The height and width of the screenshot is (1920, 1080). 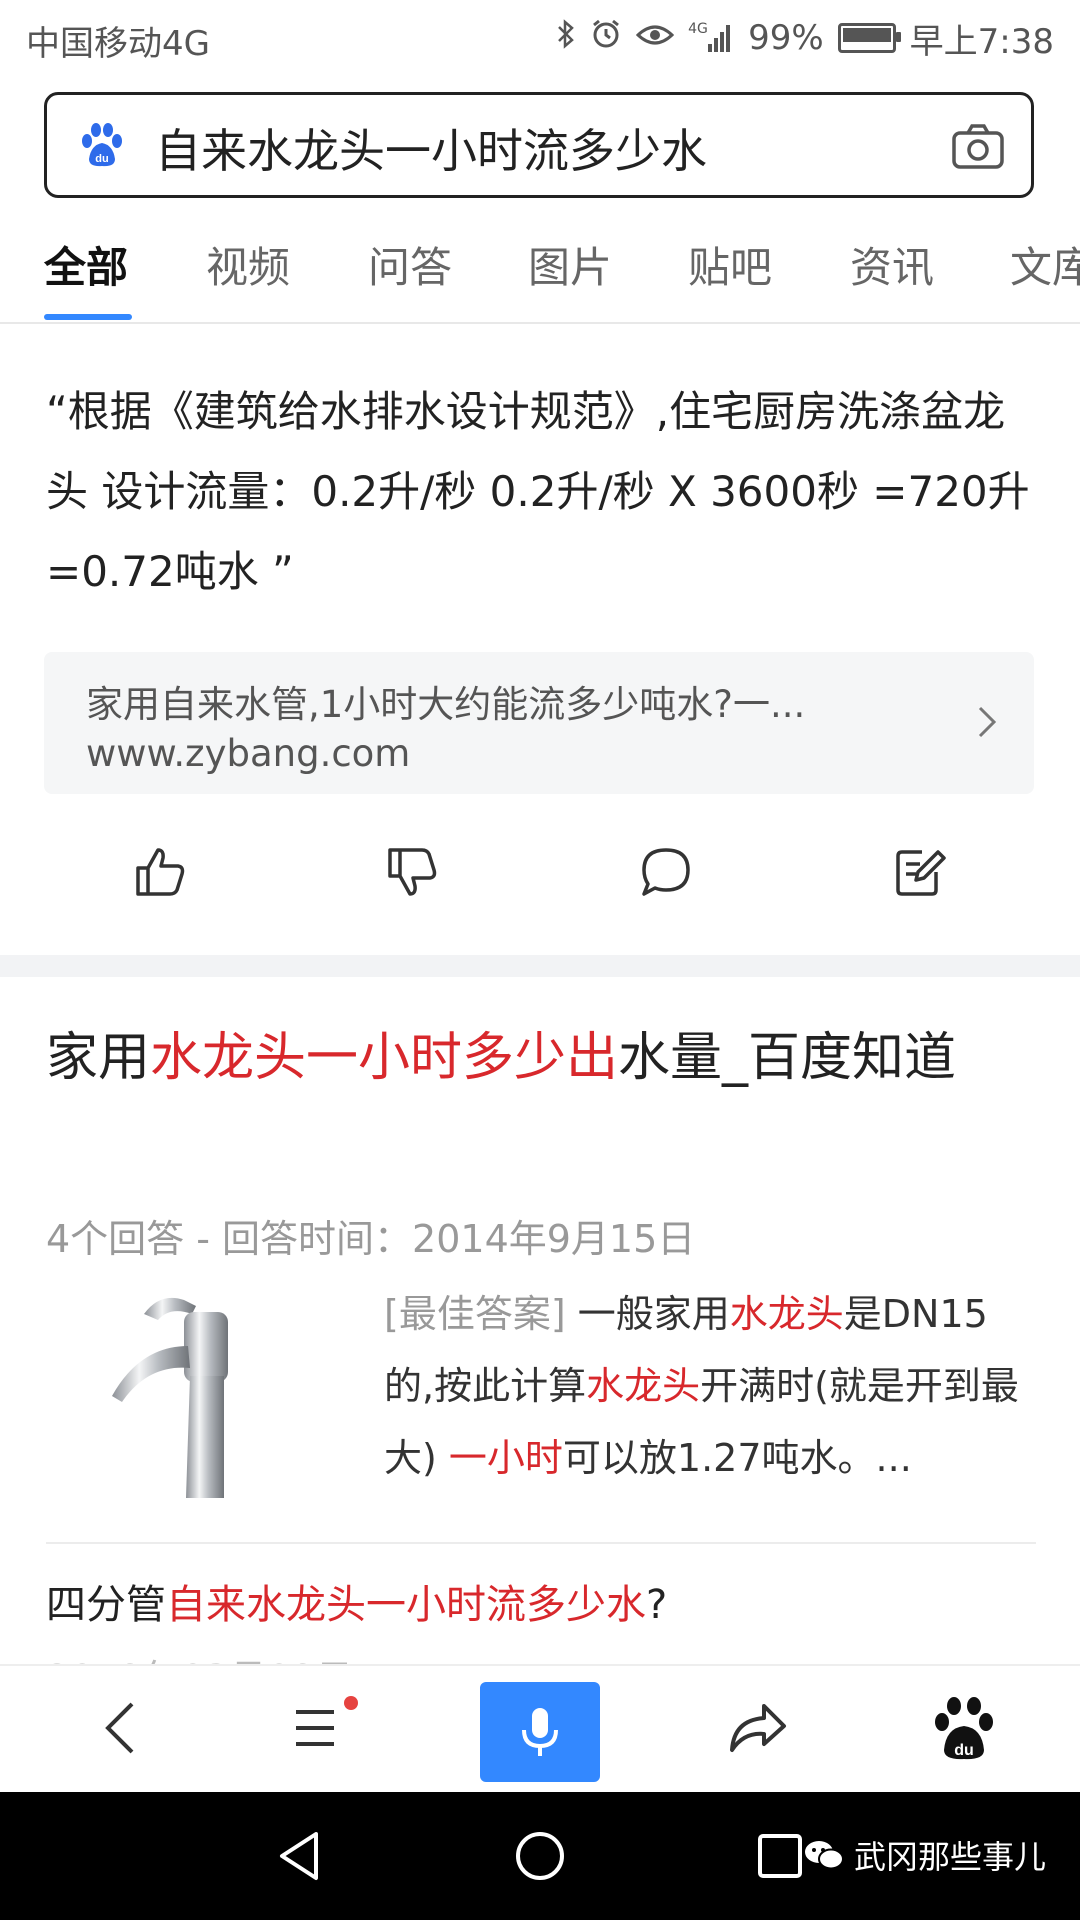 I want to click on signal-icon: 4G, so click(x=711, y=38).